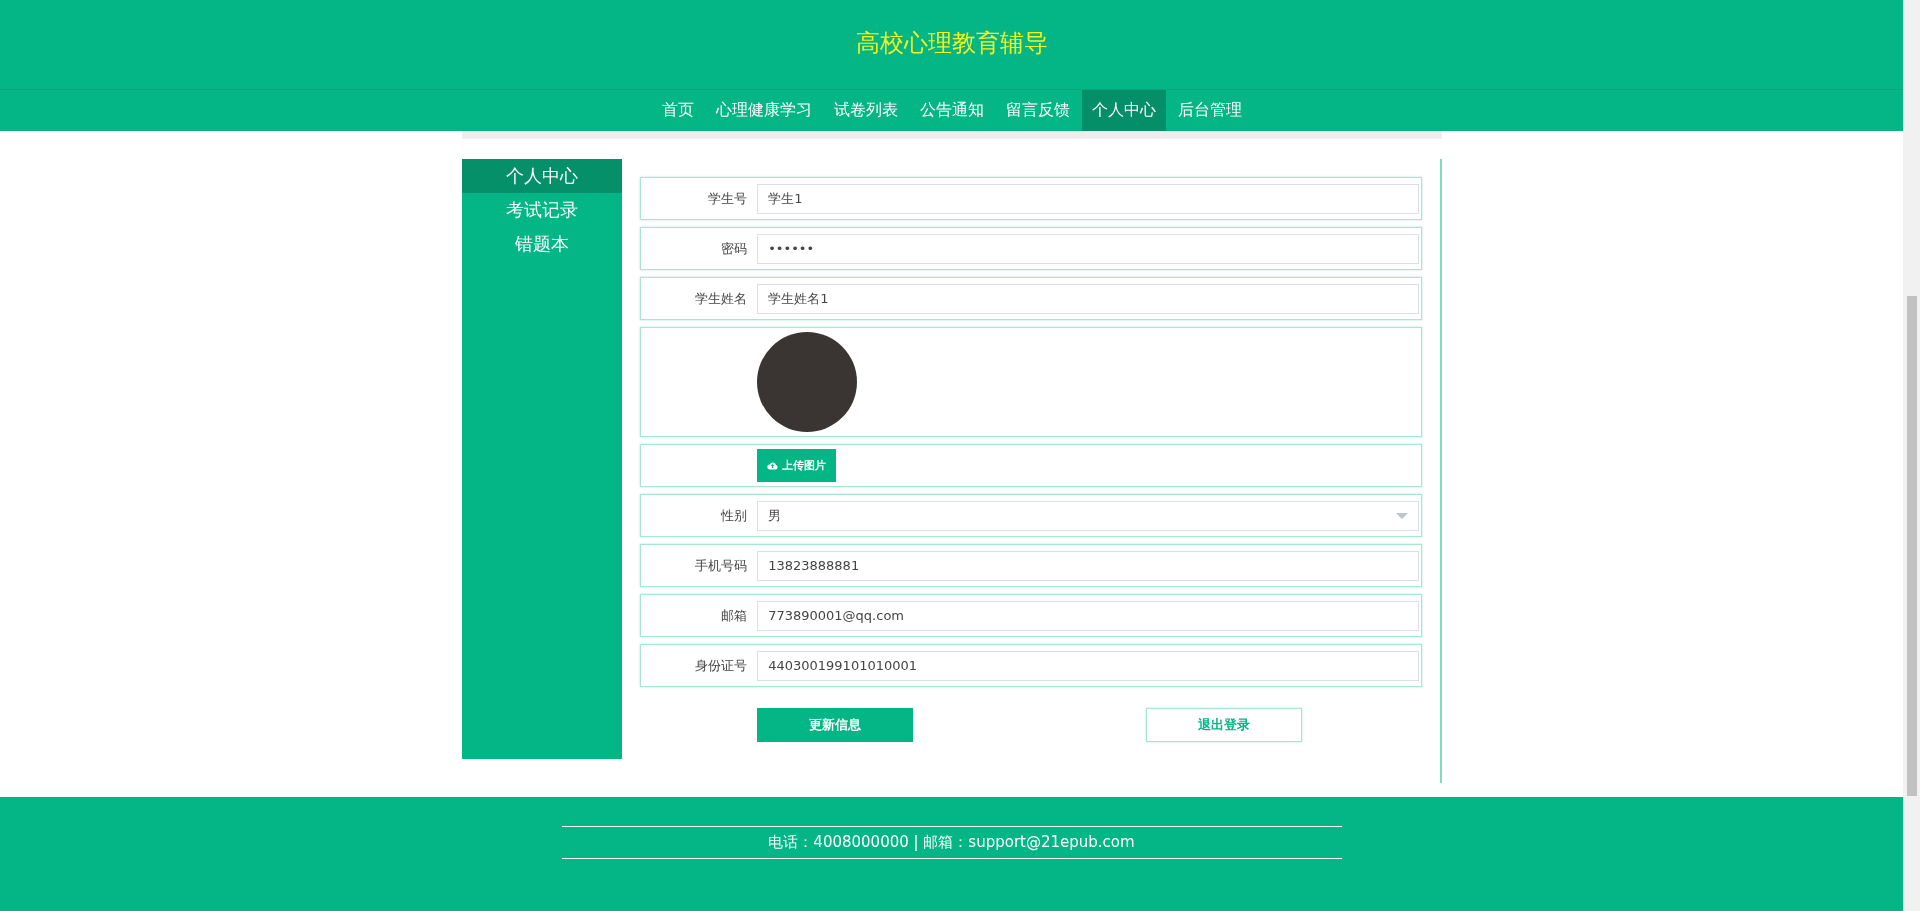 The width and height of the screenshot is (1920, 911). What do you see at coordinates (677, 110) in the screenshot?
I see `nav-link: 首页` at bounding box center [677, 110].